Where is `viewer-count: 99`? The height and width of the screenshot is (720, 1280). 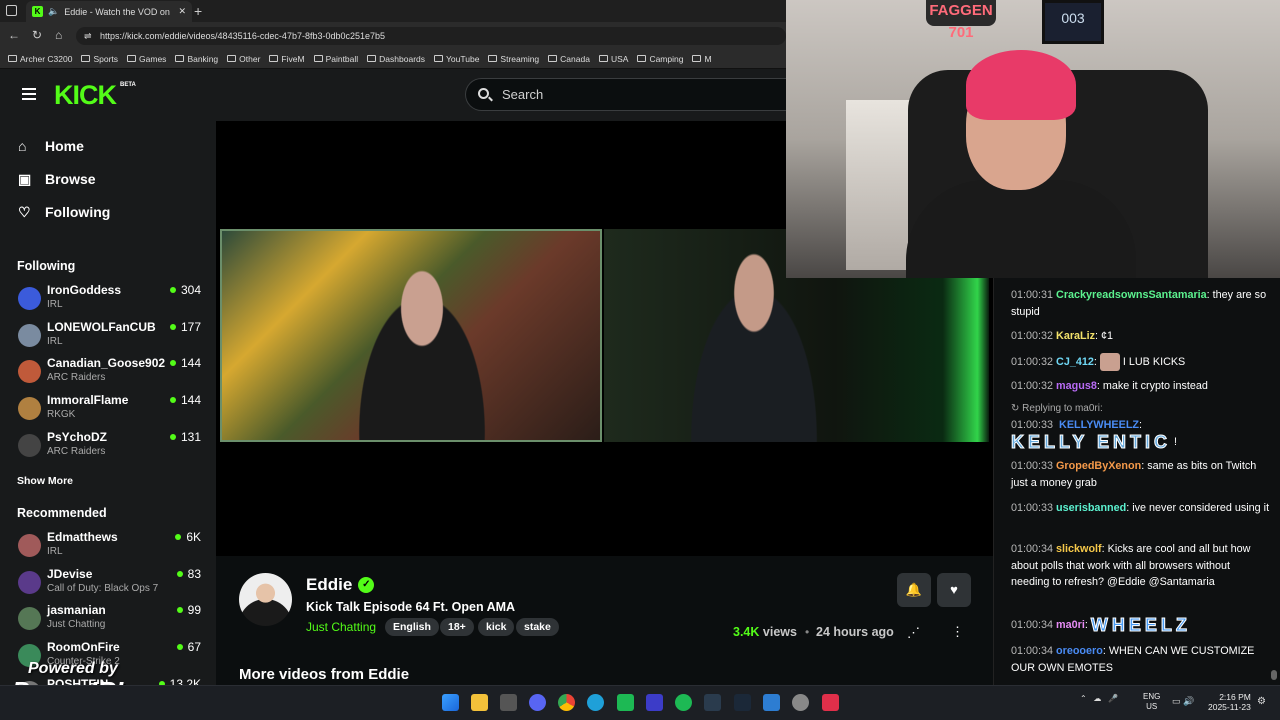 viewer-count: 99 is located at coordinates (188, 610).